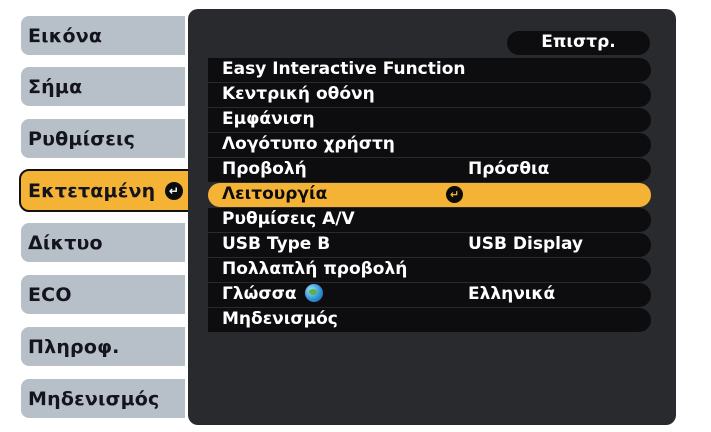 The image size is (711, 432). I want to click on row-label: Πολλαπλή προβολή, so click(315, 269).